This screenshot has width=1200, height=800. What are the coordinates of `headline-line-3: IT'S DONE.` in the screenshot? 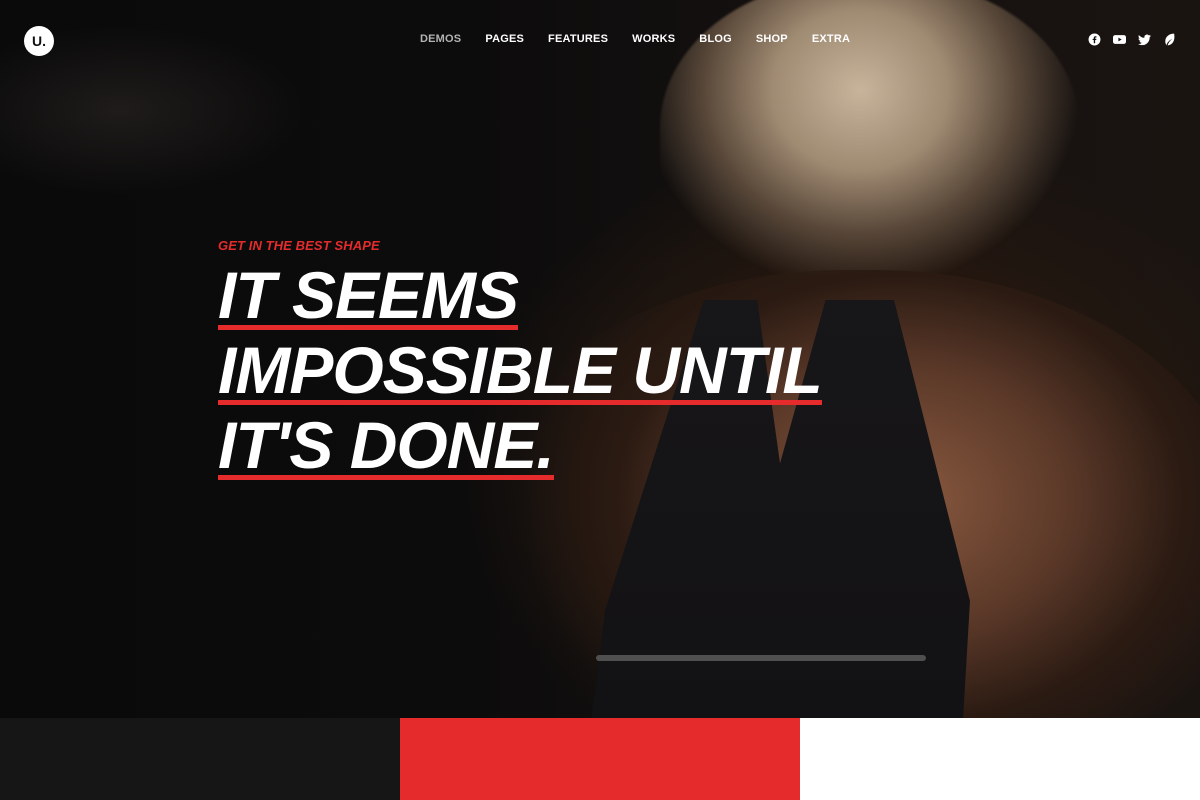 It's located at (386, 445).